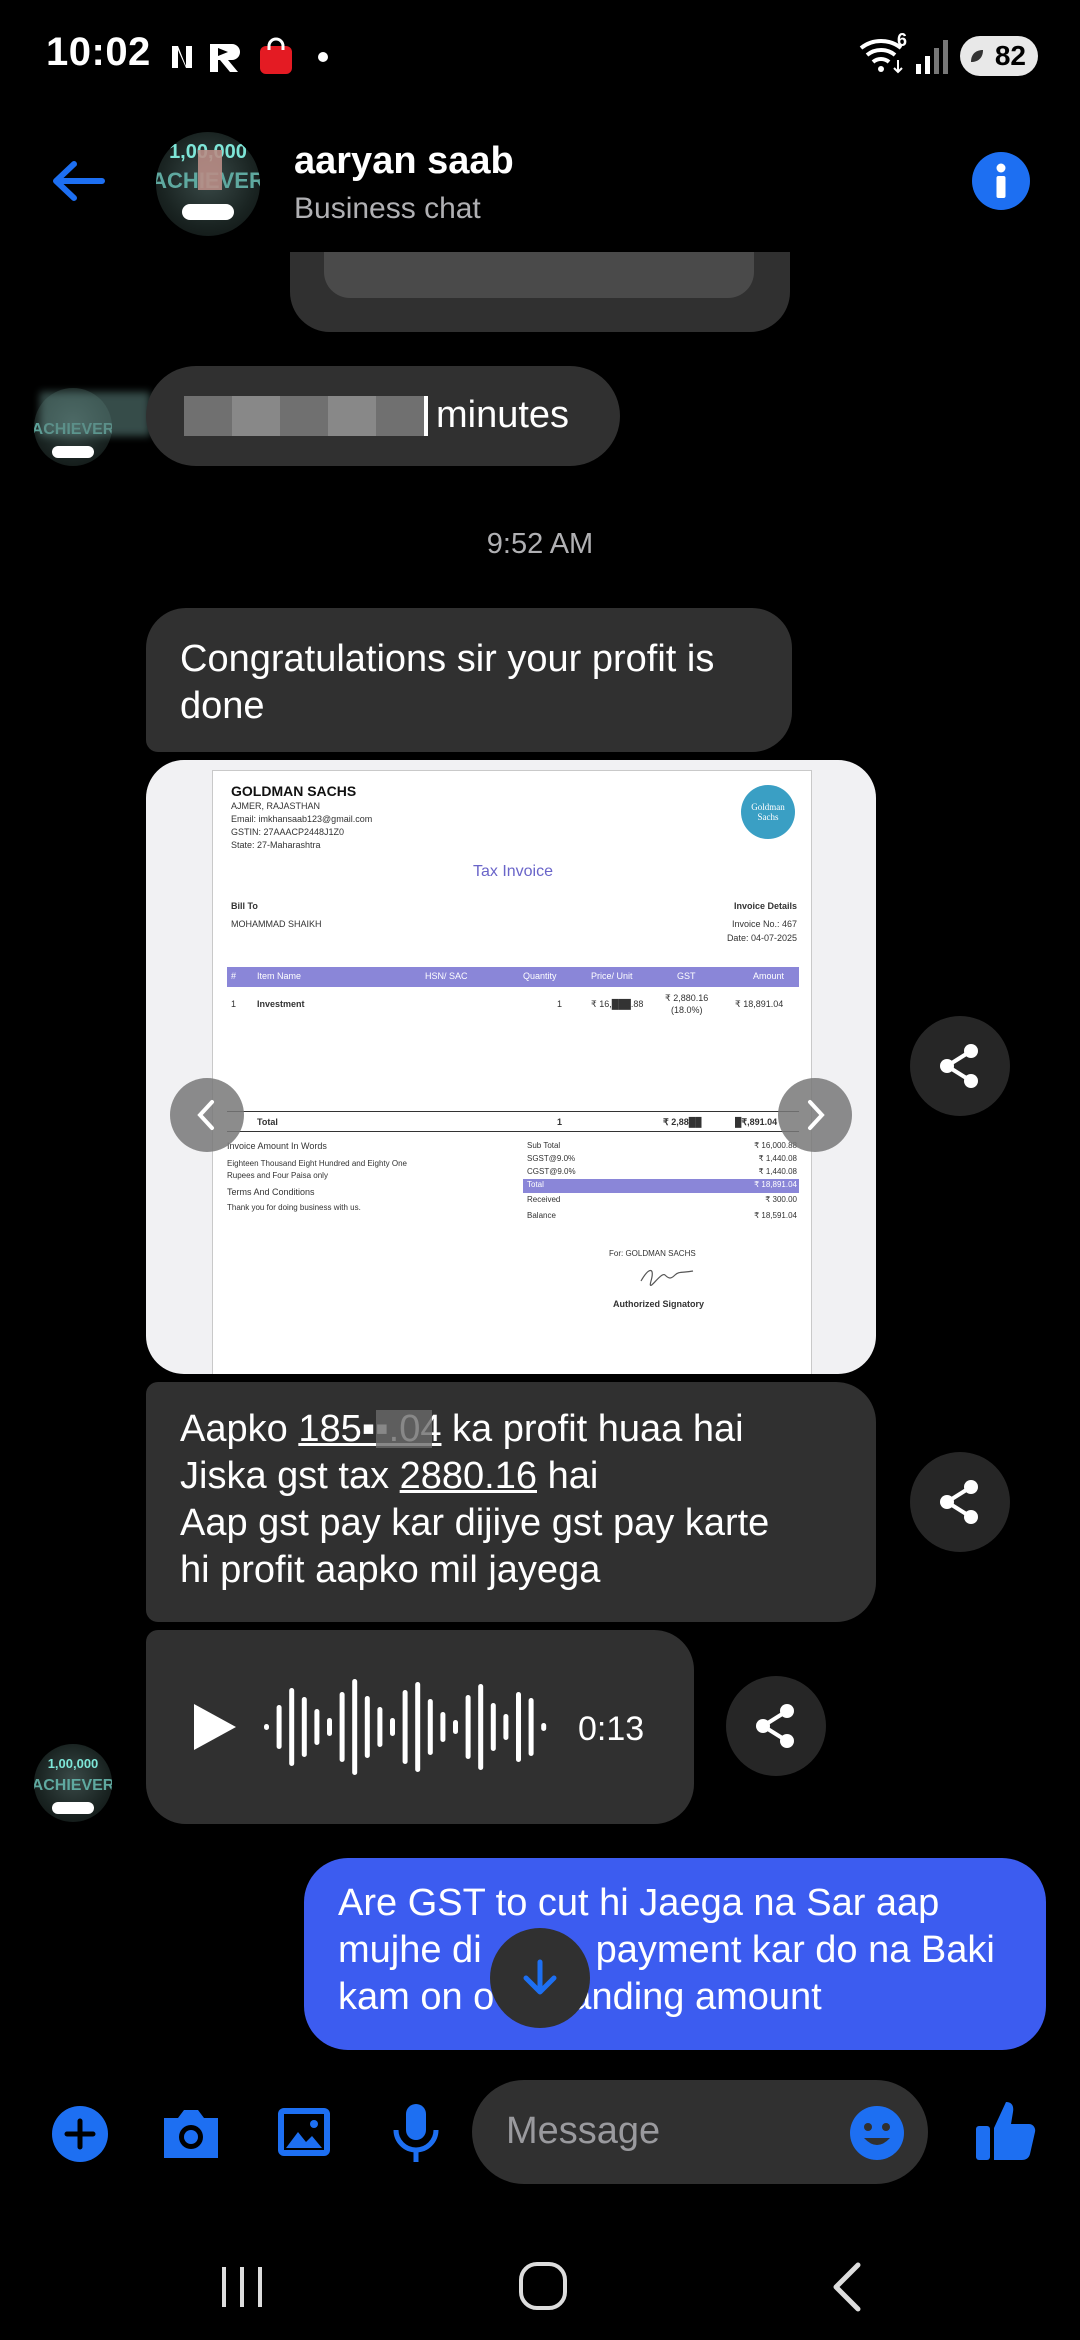 The width and height of the screenshot is (1080, 2340). Describe the element at coordinates (207, 1115) in the screenshot. I see `carousel-prev-button` at that location.